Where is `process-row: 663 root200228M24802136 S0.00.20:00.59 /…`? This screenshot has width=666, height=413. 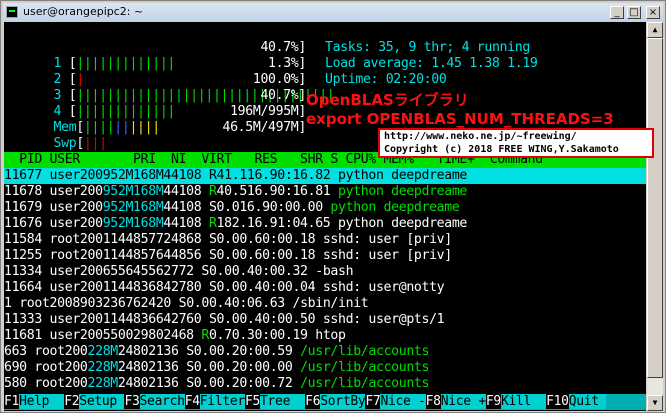
process-row: 663 root200228M24802136 S0.00.20:00.59 /… is located at coordinates (325, 352).